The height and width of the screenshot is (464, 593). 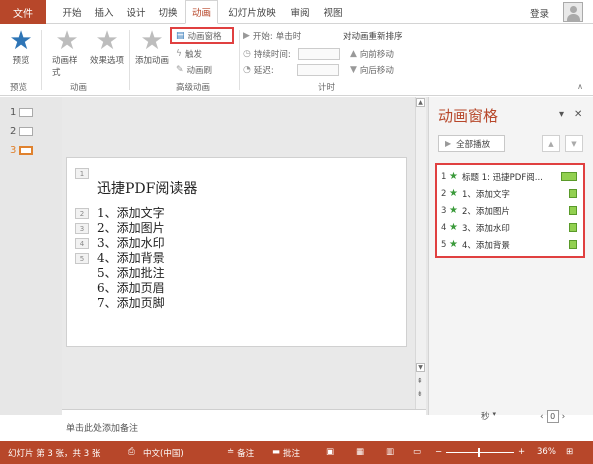 I want to click on zoom-slider, so click(x=480, y=452).